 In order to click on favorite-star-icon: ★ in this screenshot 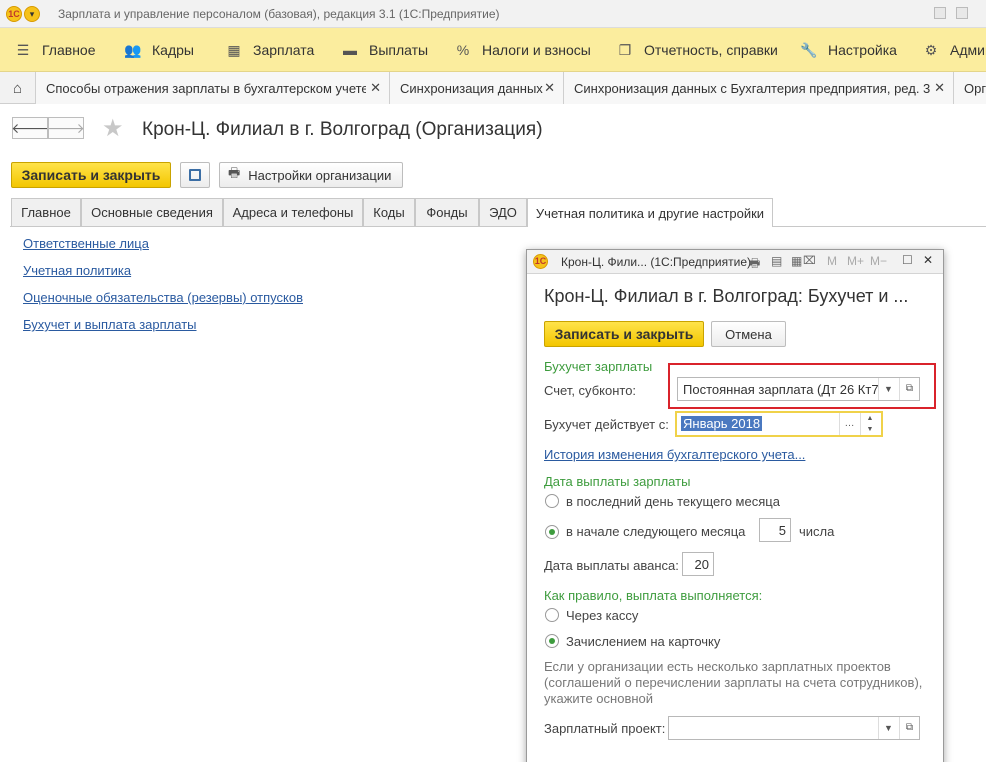, I will do `click(113, 128)`.